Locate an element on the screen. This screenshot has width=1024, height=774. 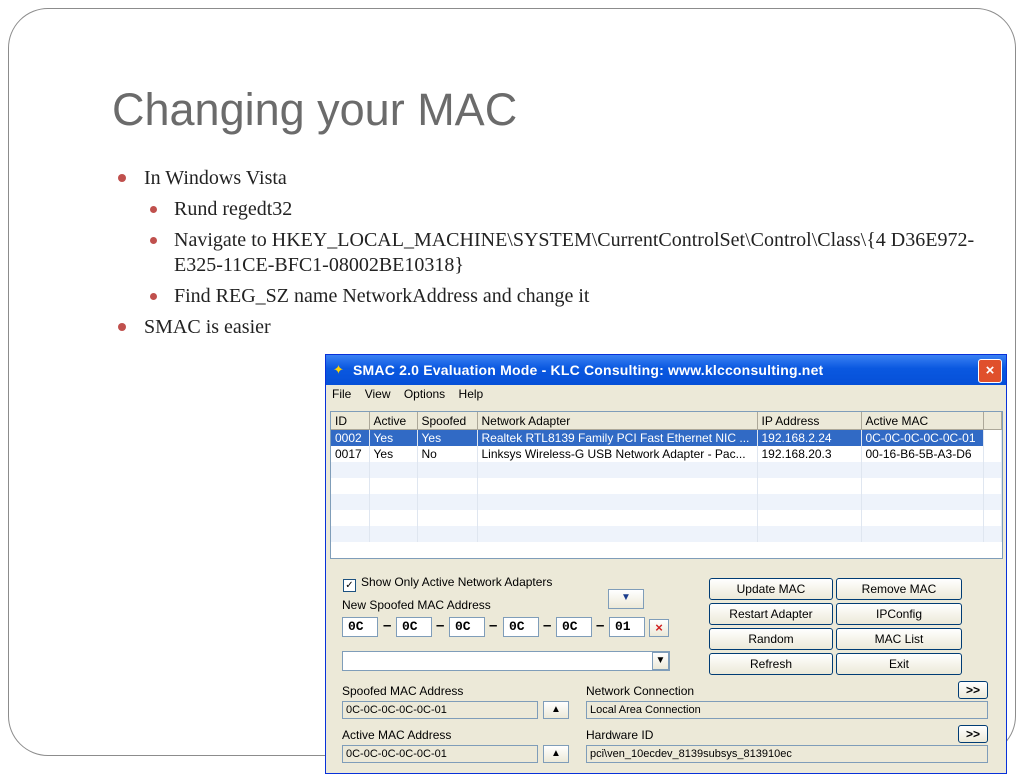
mac-history-select: ▼ is located at coordinates (506, 661).